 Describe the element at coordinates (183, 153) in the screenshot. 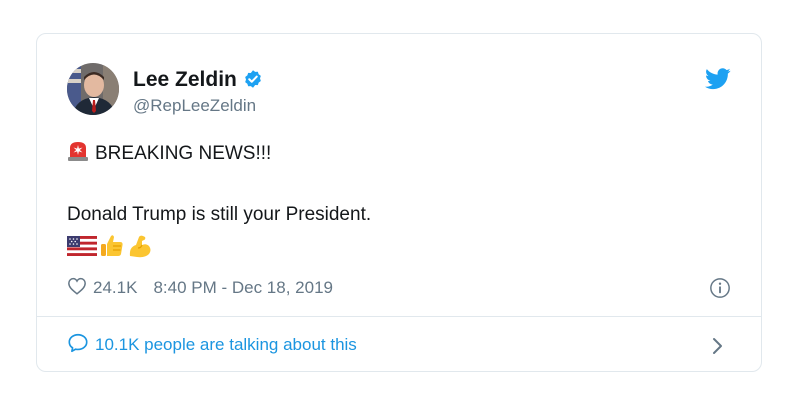

I see `breaking-news-text: BREAKING NEWS!!!` at that location.